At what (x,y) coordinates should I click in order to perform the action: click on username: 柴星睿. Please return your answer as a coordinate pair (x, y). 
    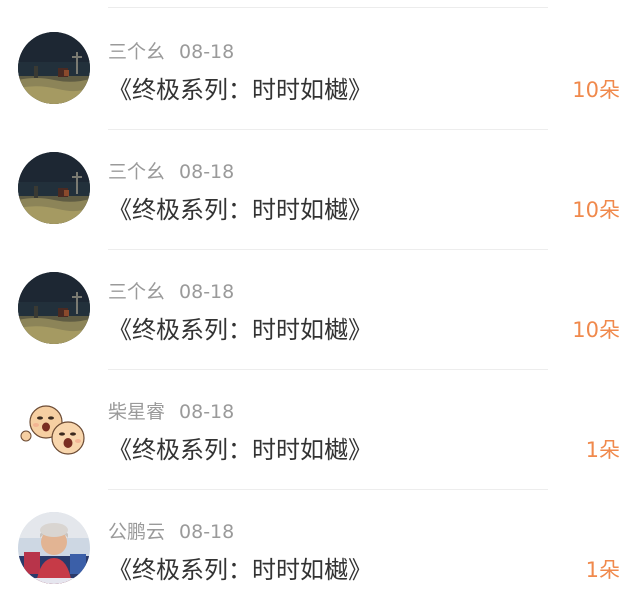
    Looking at the image, I should click on (136, 412).